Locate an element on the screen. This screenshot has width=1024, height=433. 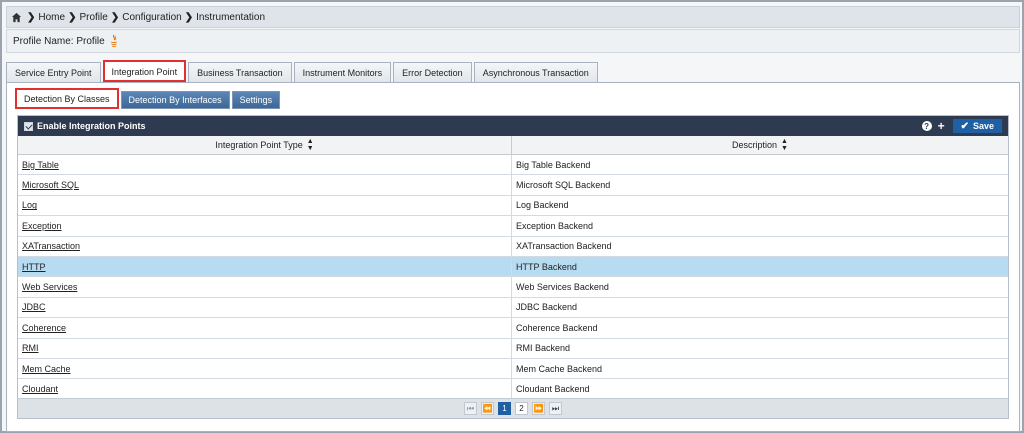
row-description: Big Table Backend is located at coordinates (553, 164).